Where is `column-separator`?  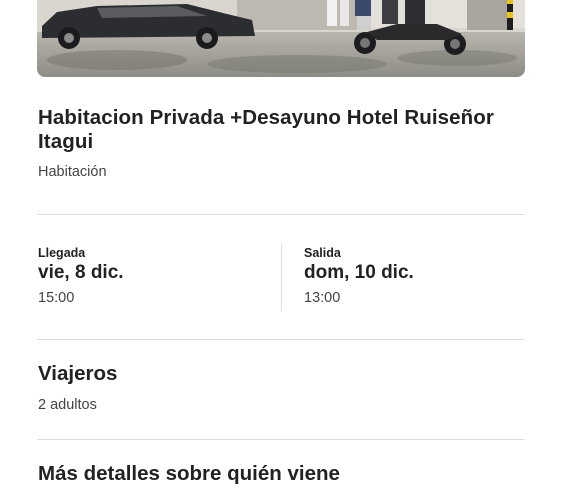 column-separator is located at coordinates (281, 277).